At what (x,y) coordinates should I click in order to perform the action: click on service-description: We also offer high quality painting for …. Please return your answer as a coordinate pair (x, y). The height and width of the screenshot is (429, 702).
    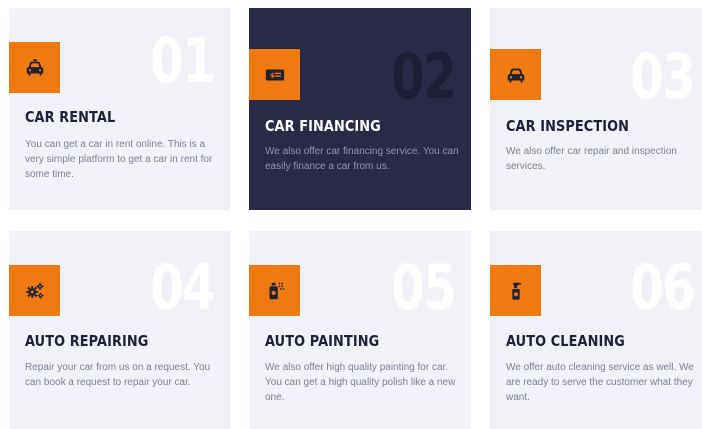
    Looking at the image, I should click on (360, 382).